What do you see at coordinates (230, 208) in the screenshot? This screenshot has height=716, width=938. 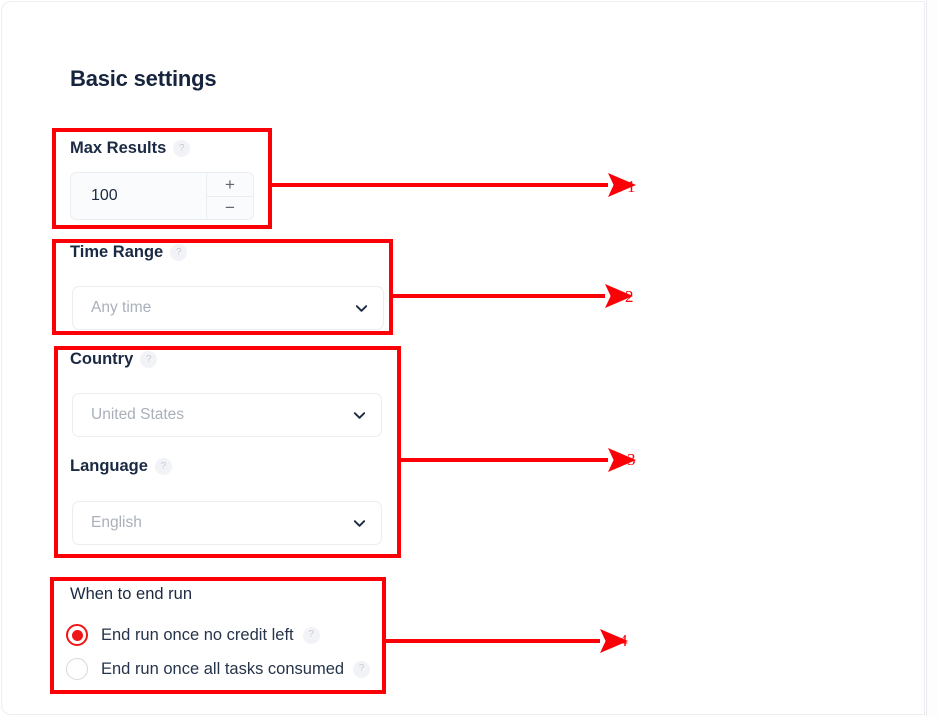 I see `max-results-decrement-button: −` at bounding box center [230, 208].